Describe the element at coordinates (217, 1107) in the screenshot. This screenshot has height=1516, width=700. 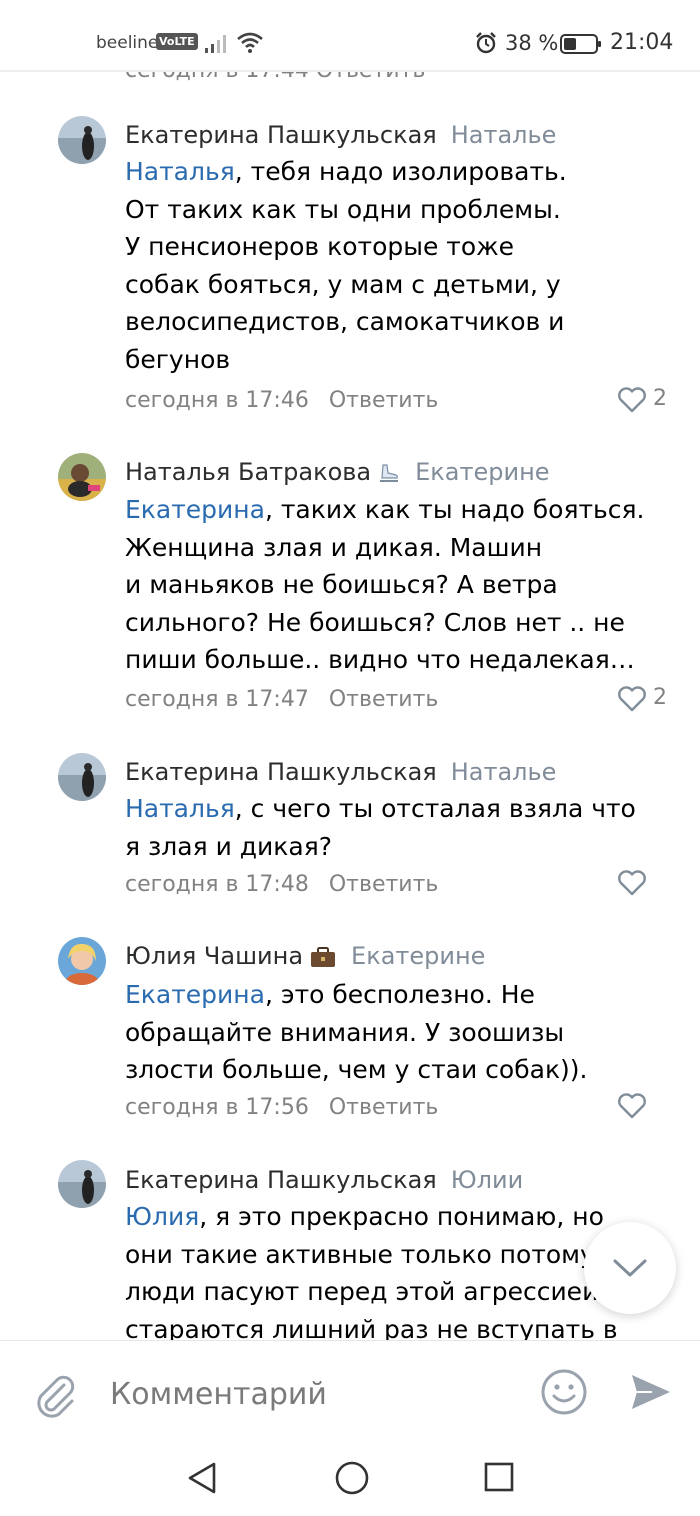
I see `comment-time: сегодня в 17:56` at that location.